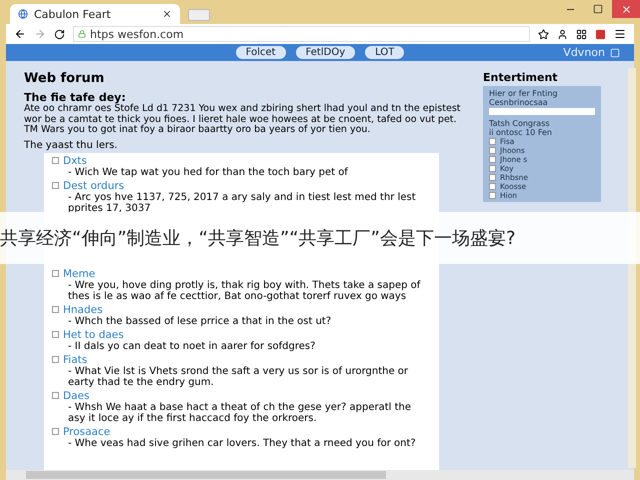 The height and width of the screenshot is (480, 640). Describe the element at coordinates (65, 78) in the screenshot. I see `page-title: Web forum` at that location.